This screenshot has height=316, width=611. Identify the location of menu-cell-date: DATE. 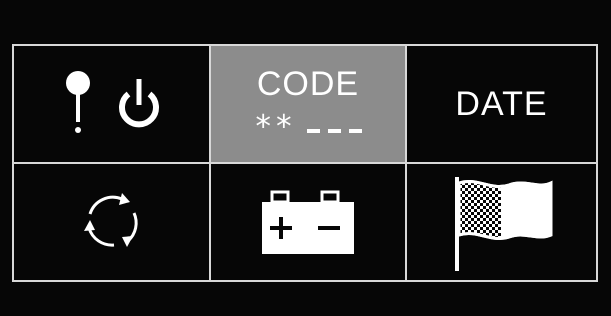
(501, 104).